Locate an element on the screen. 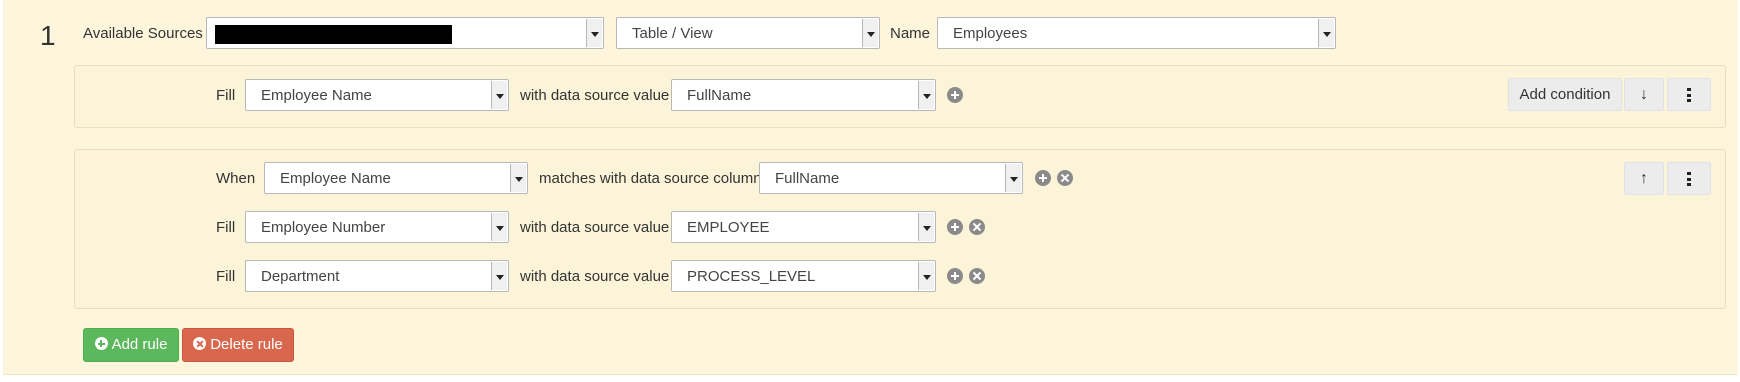 The width and height of the screenshot is (1740, 382). arrow-down-icon: ↓ is located at coordinates (1644, 94).